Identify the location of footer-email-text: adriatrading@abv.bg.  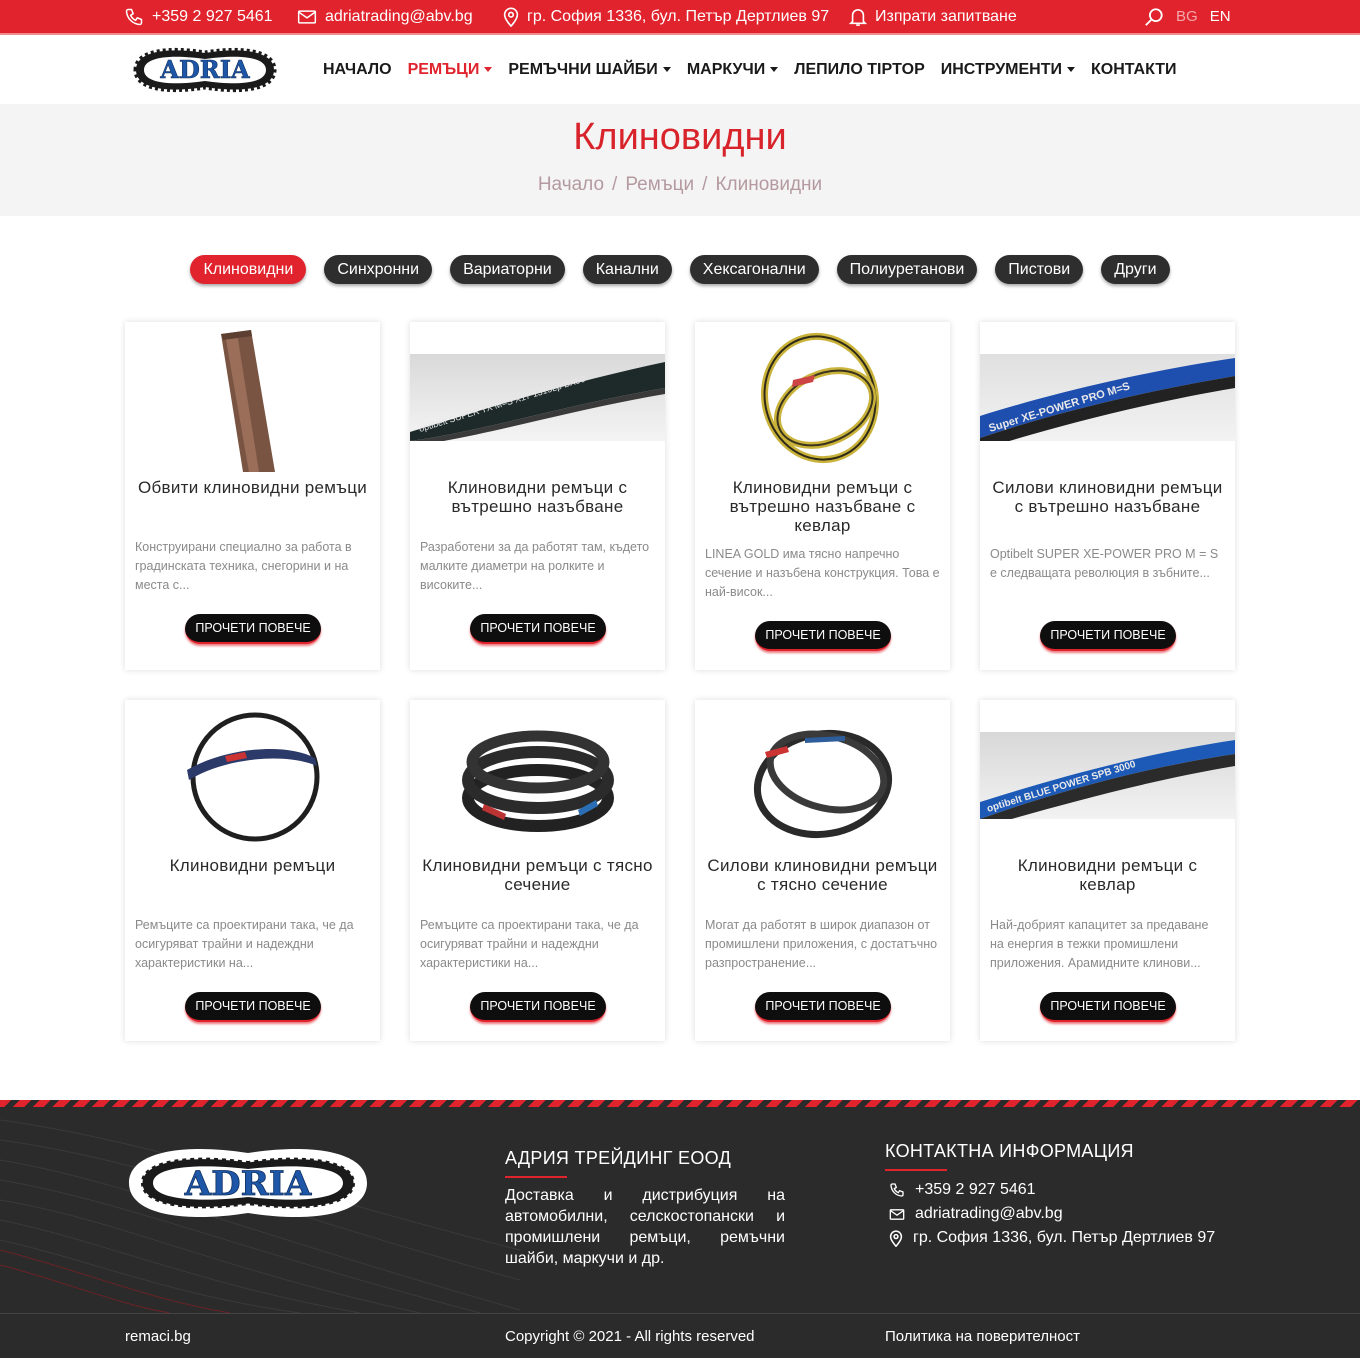
(989, 1213).